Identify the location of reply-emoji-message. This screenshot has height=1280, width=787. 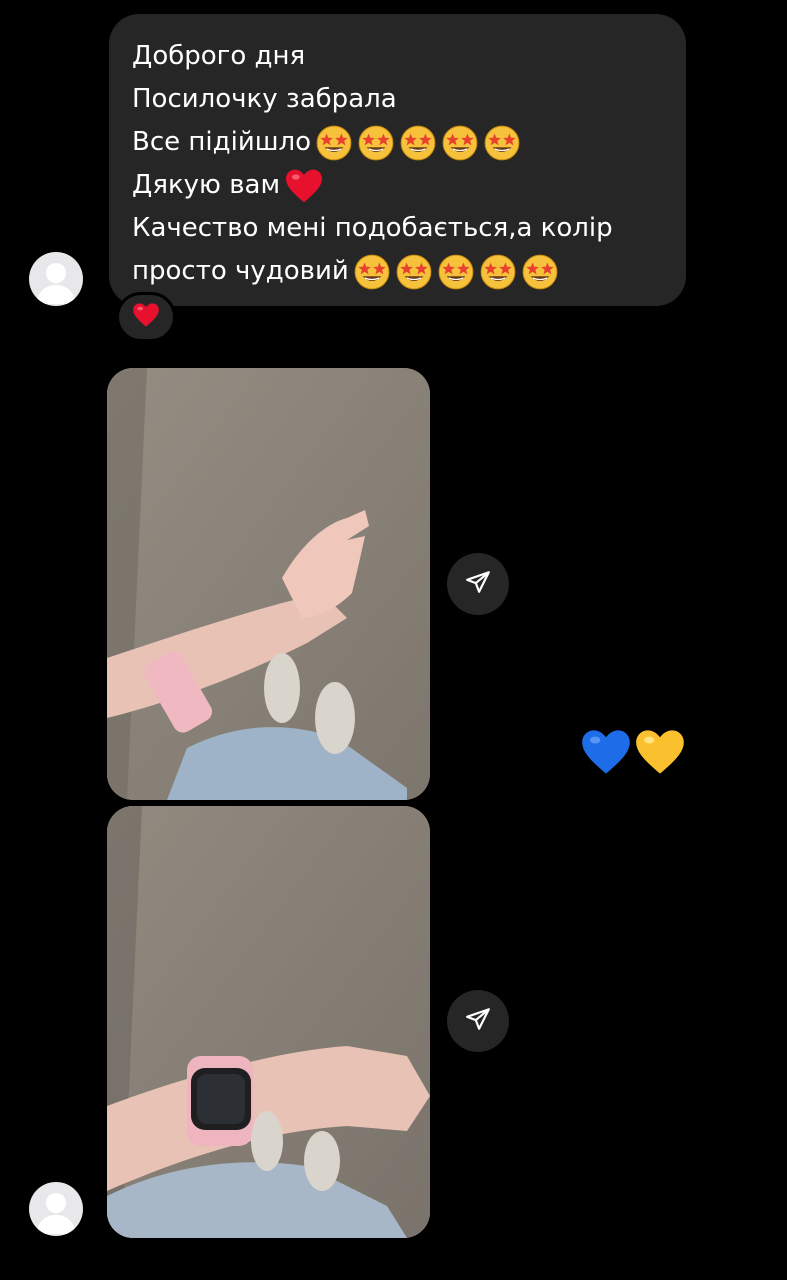
(633, 754).